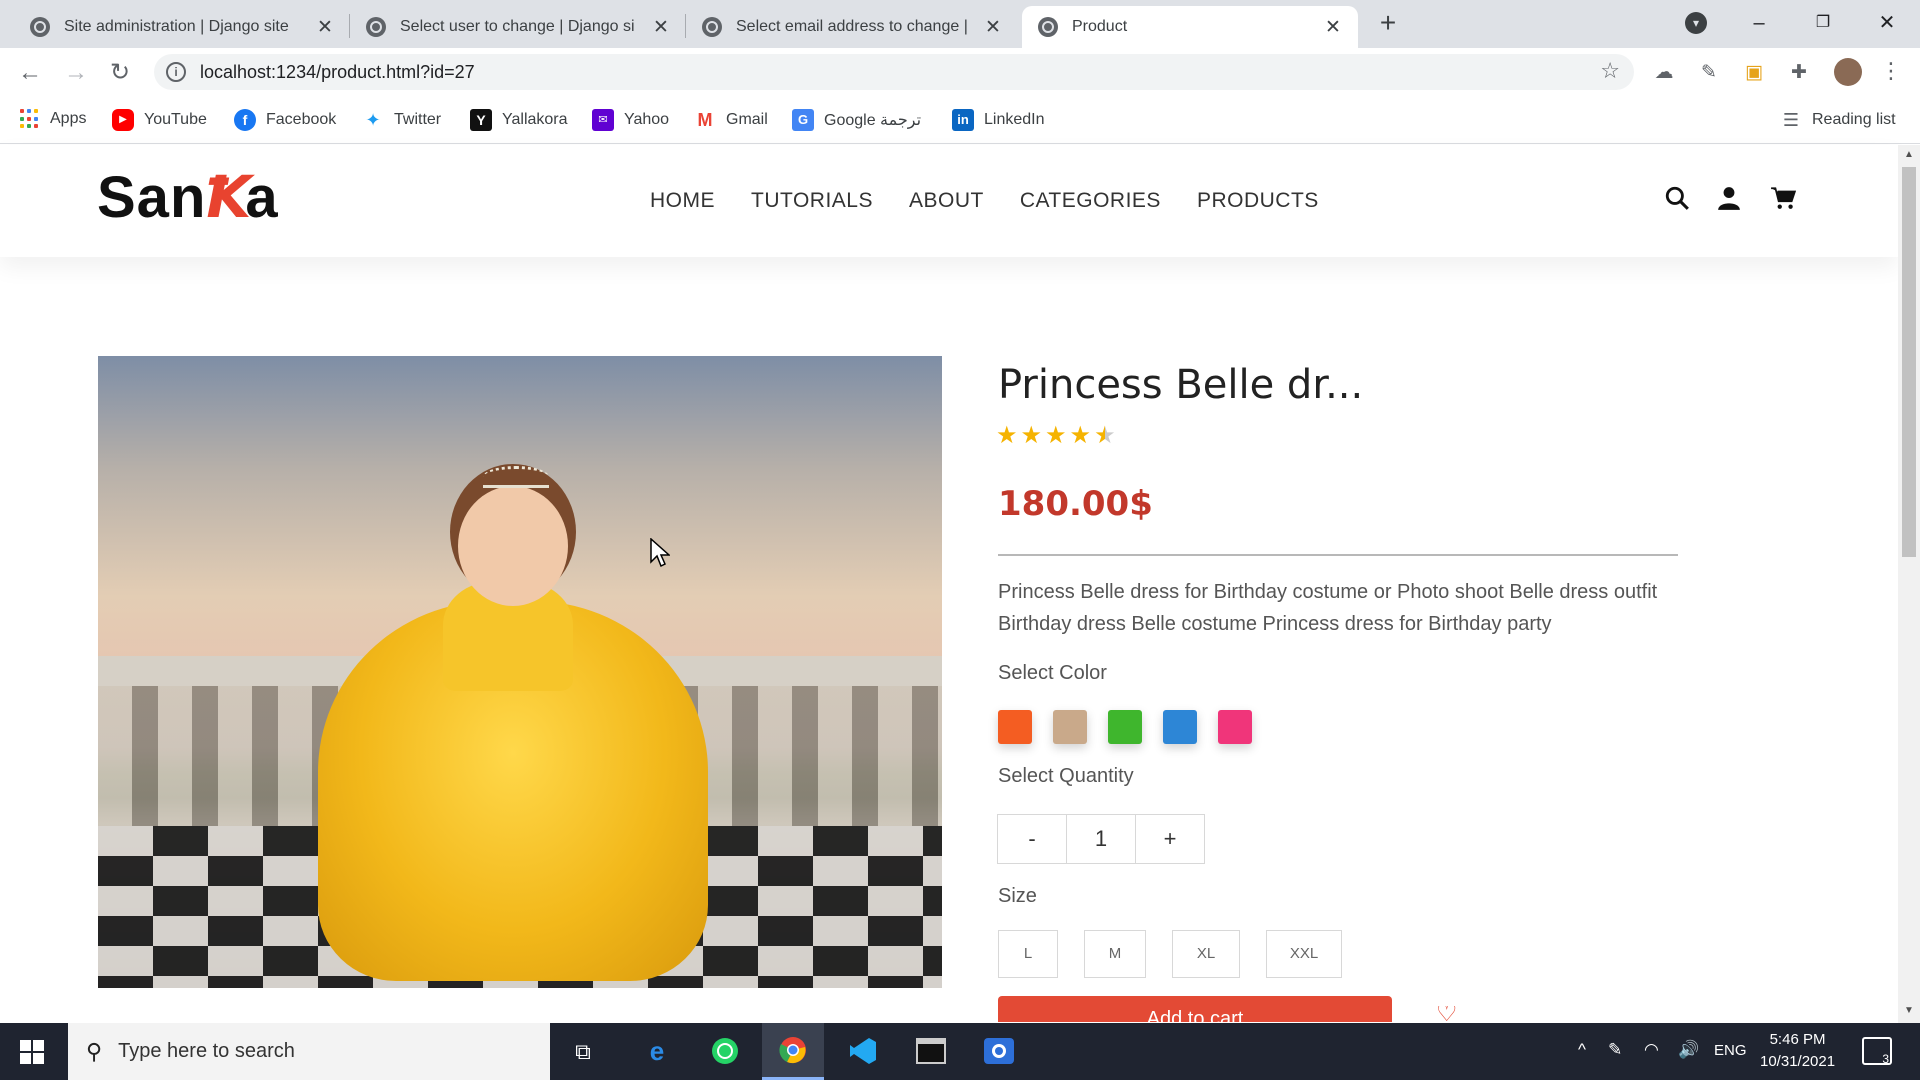 The width and height of the screenshot is (1920, 1080). What do you see at coordinates (1909, 362) in the screenshot?
I see `scrollbar-thumb` at bounding box center [1909, 362].